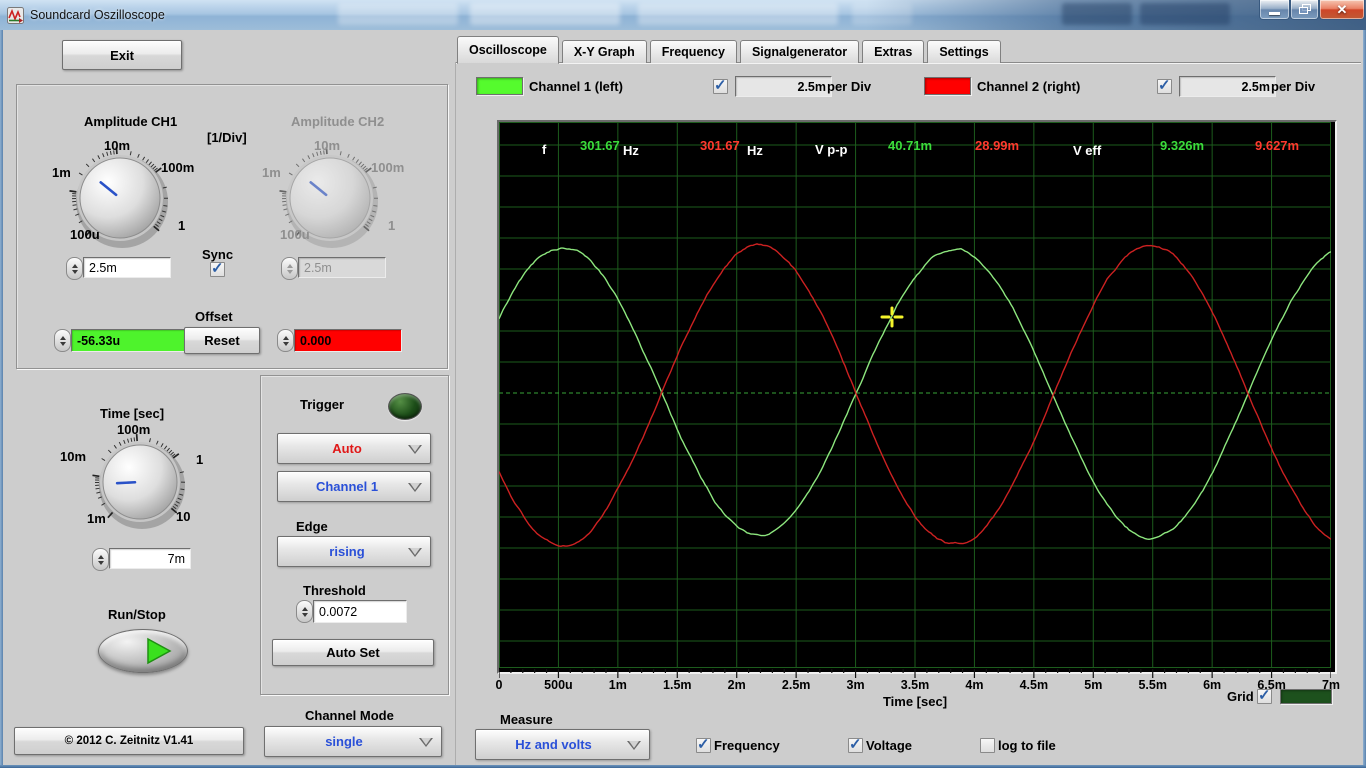 The image size is (1366, 768). What do you see at coordinates (703, 744) in the screenshot?
I see `frequency-checkbox` at bounding box center [703, 744].